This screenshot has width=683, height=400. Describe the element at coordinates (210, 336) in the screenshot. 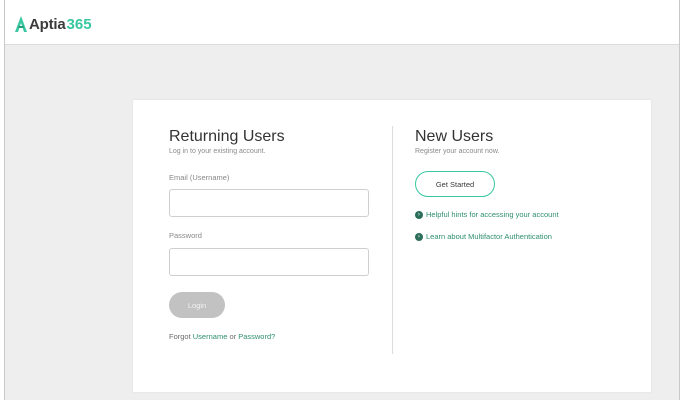

I see `forgot-username-link: Username` at that location.